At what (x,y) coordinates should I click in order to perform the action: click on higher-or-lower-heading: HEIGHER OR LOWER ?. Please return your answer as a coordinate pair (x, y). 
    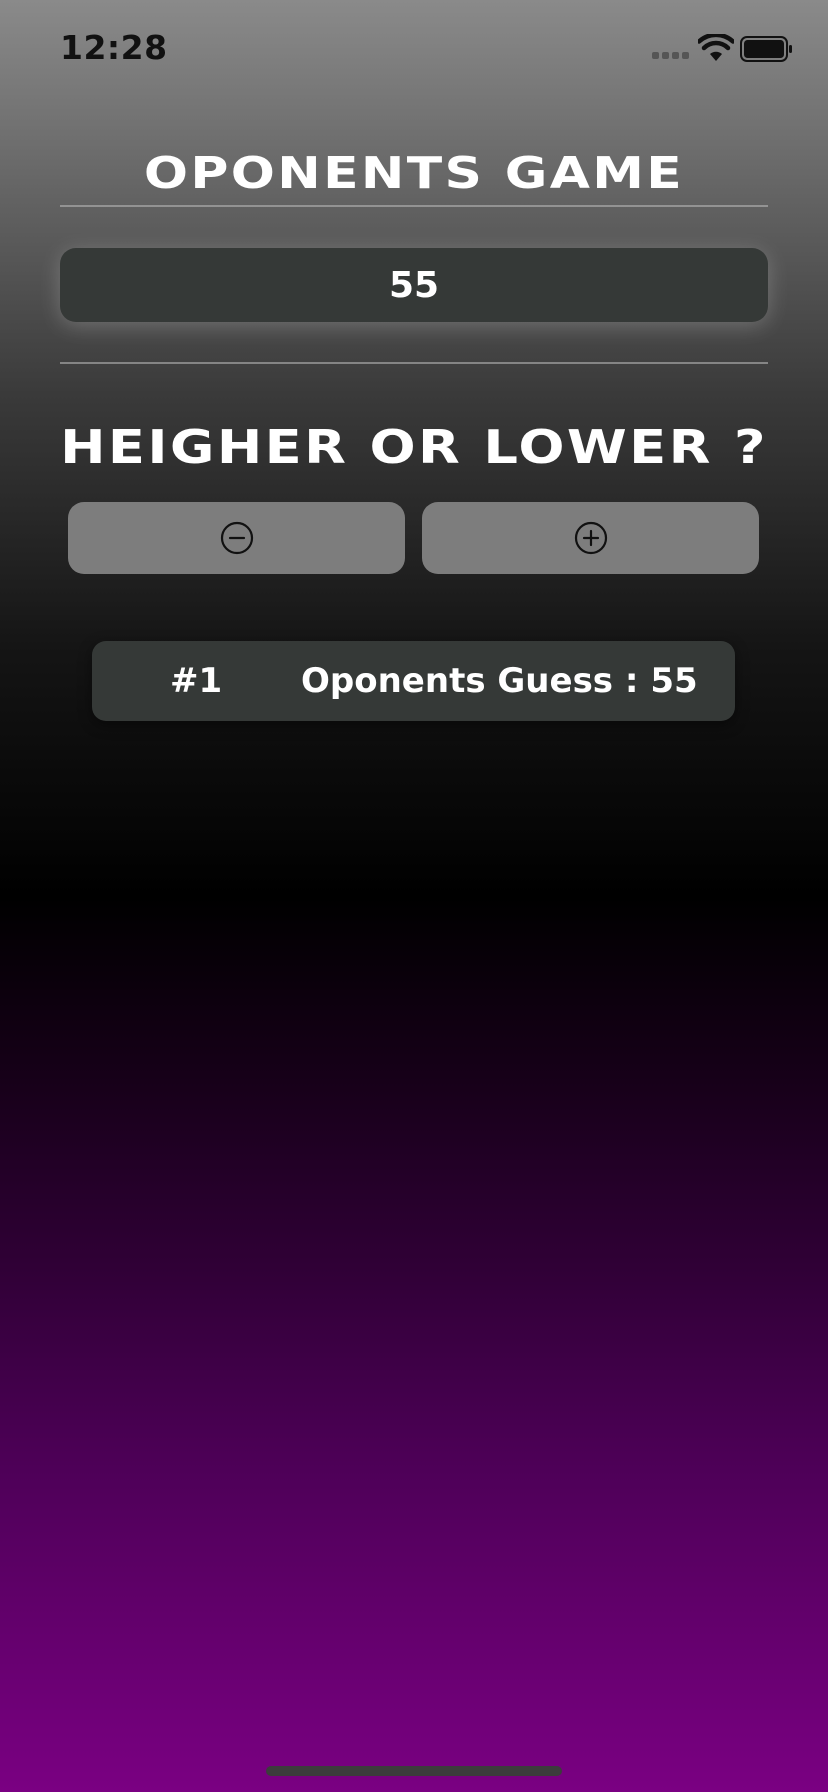
    Looking at the image, I should click on (414, 447).